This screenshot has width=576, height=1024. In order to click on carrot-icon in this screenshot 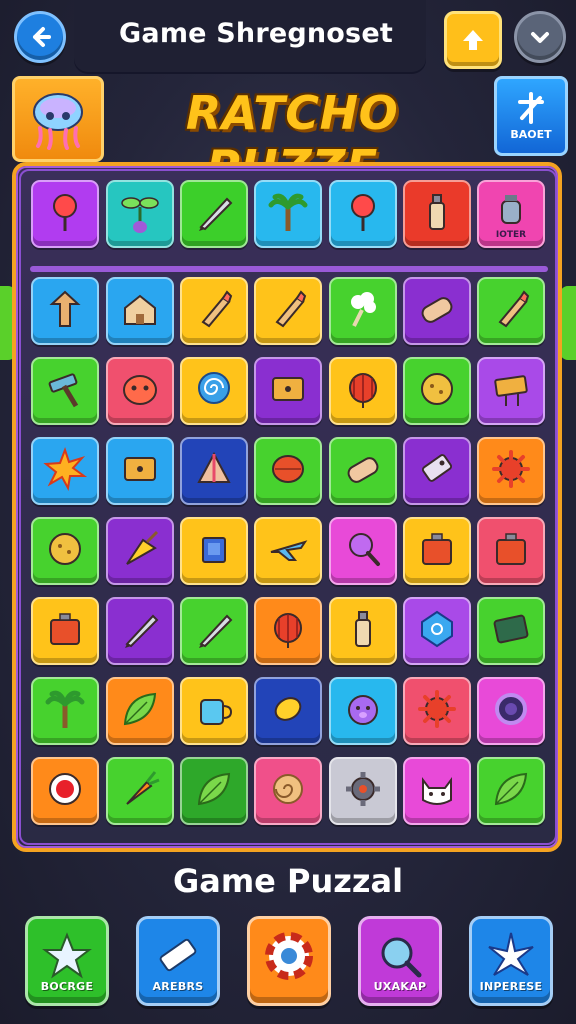, I will do `click(140, 791)`.